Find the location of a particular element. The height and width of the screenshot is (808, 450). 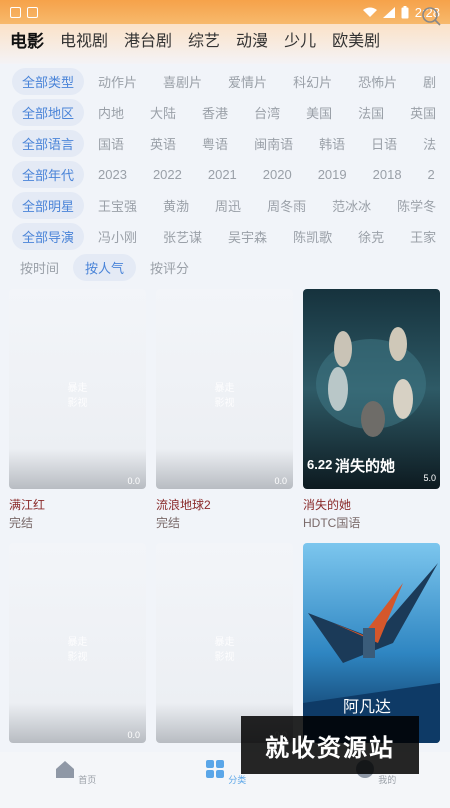

video-poster: 暴走 影视0.0 is located at coordinates (224, 643).